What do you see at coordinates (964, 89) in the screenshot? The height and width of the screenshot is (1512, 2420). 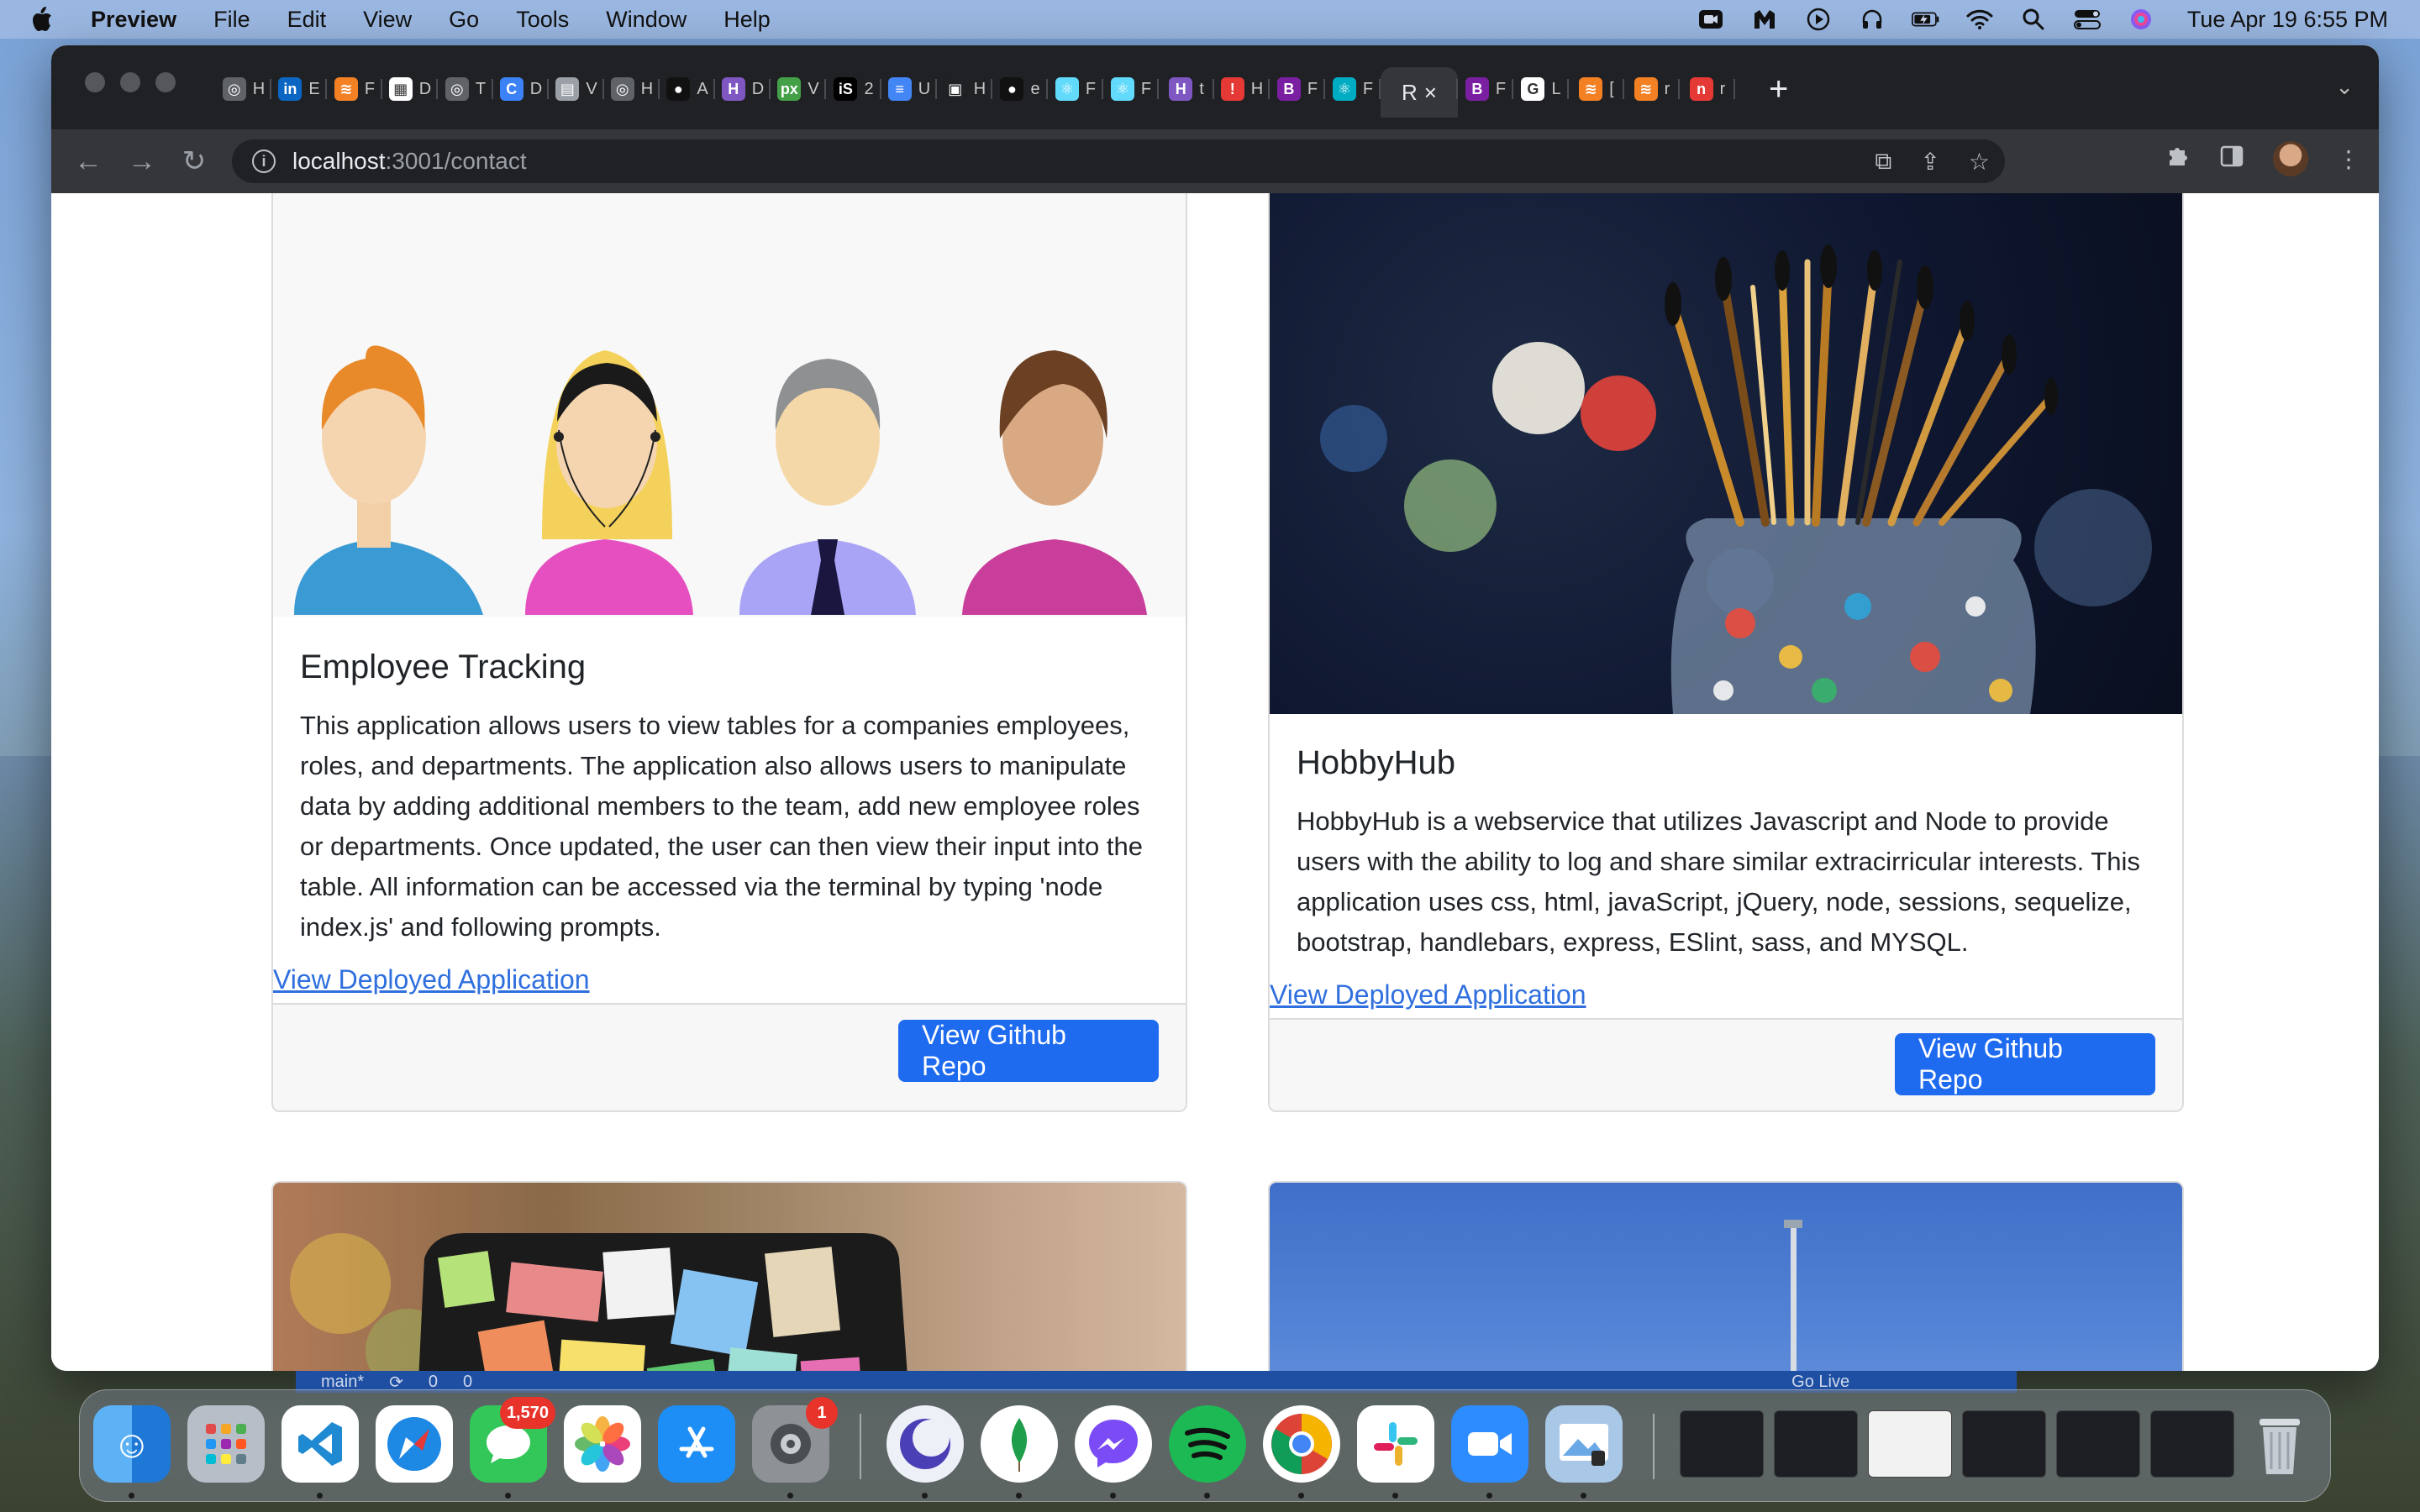 I see `browser-tab: ▣ H` at bounding box center [964, 89].